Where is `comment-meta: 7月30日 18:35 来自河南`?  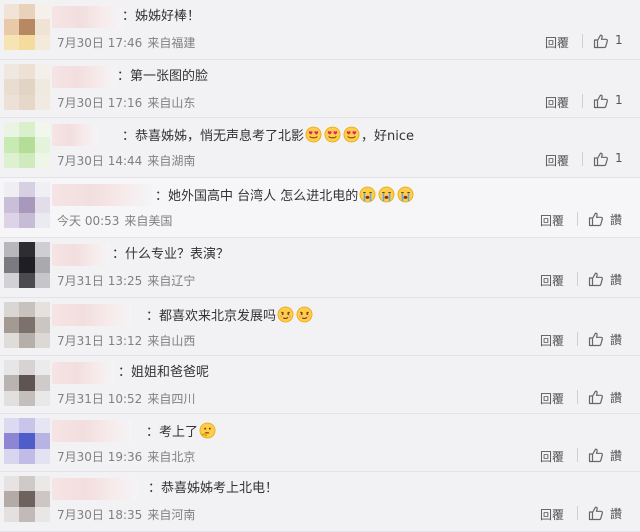
comment-meta: 7月30日 18:35 来自河南 is located at coordinates (126, 514).